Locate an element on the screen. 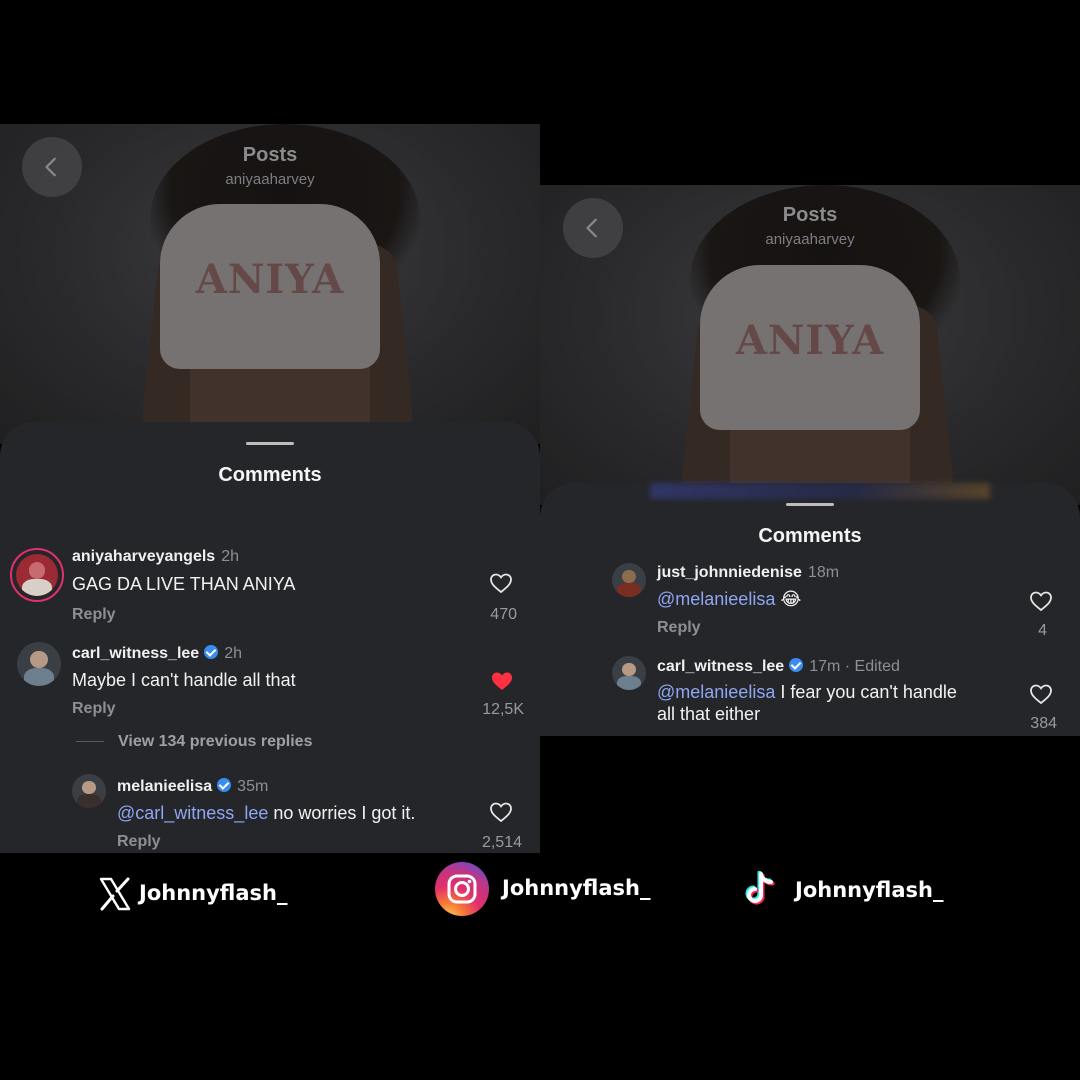 This screenshot has height=1080, width=1080. comment-meta: aniyaharveyangels 2h is located at coordinates (155, 557).